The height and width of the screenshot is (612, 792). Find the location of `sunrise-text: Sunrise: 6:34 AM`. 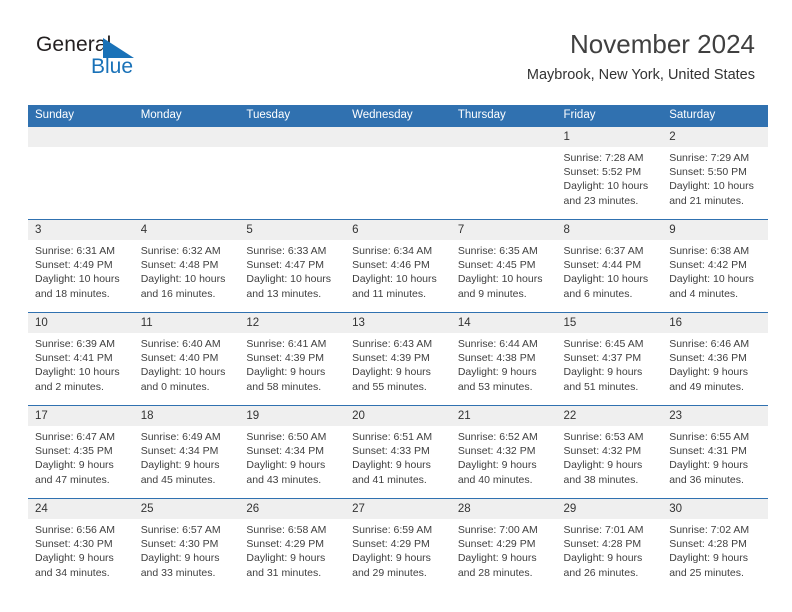

sunrise-text: Sunrise: 6:34 AM is located at coordinates (392, 251).